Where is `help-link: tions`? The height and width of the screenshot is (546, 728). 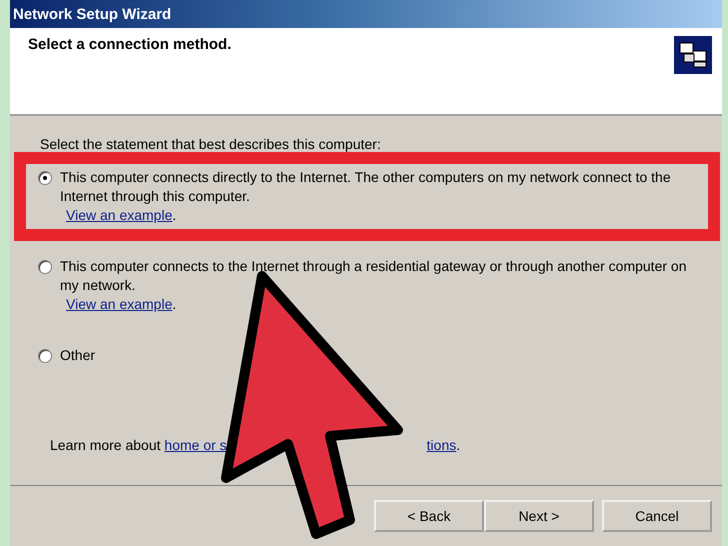
help-link: tions is located at coordinates (441, 445).